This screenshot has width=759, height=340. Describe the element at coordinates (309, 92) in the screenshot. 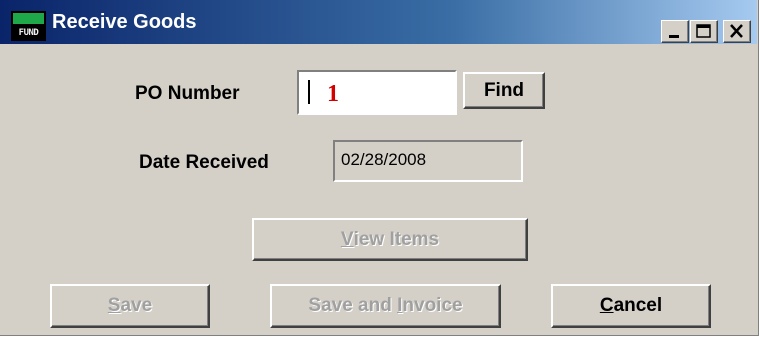

I see `text-caret` at that location.